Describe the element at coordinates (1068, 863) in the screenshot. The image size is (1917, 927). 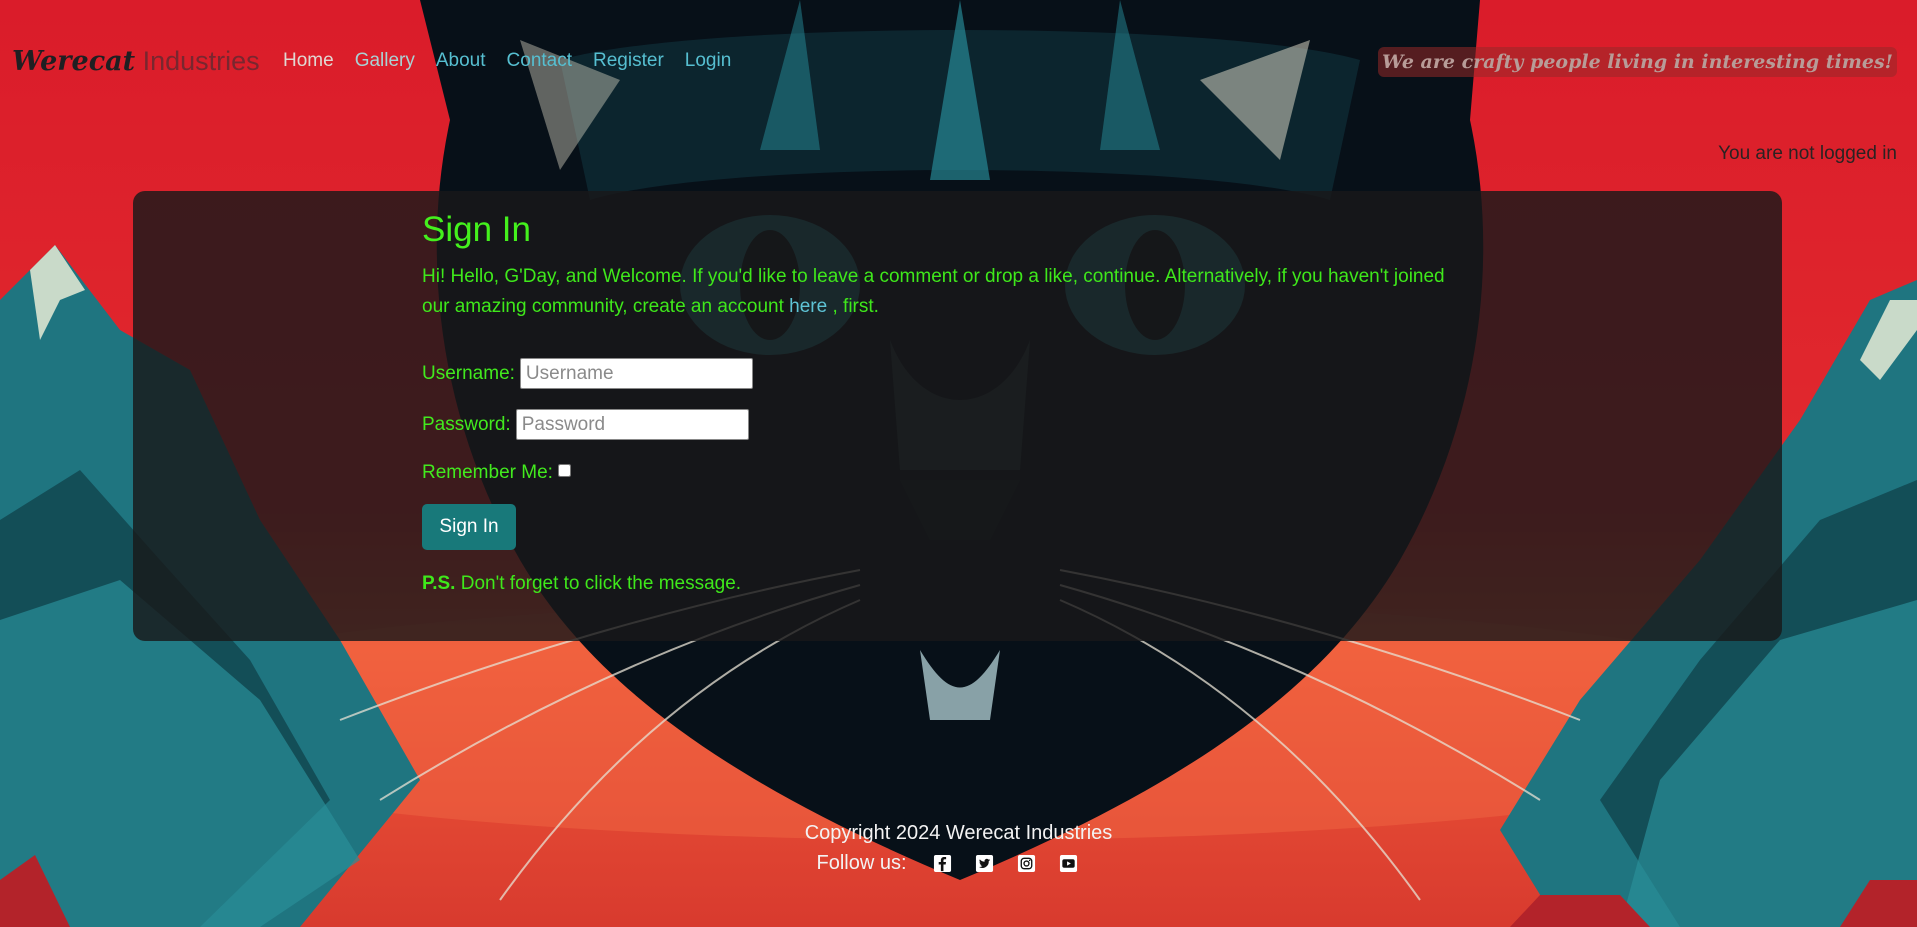
I see `youtube-icon` at that location.